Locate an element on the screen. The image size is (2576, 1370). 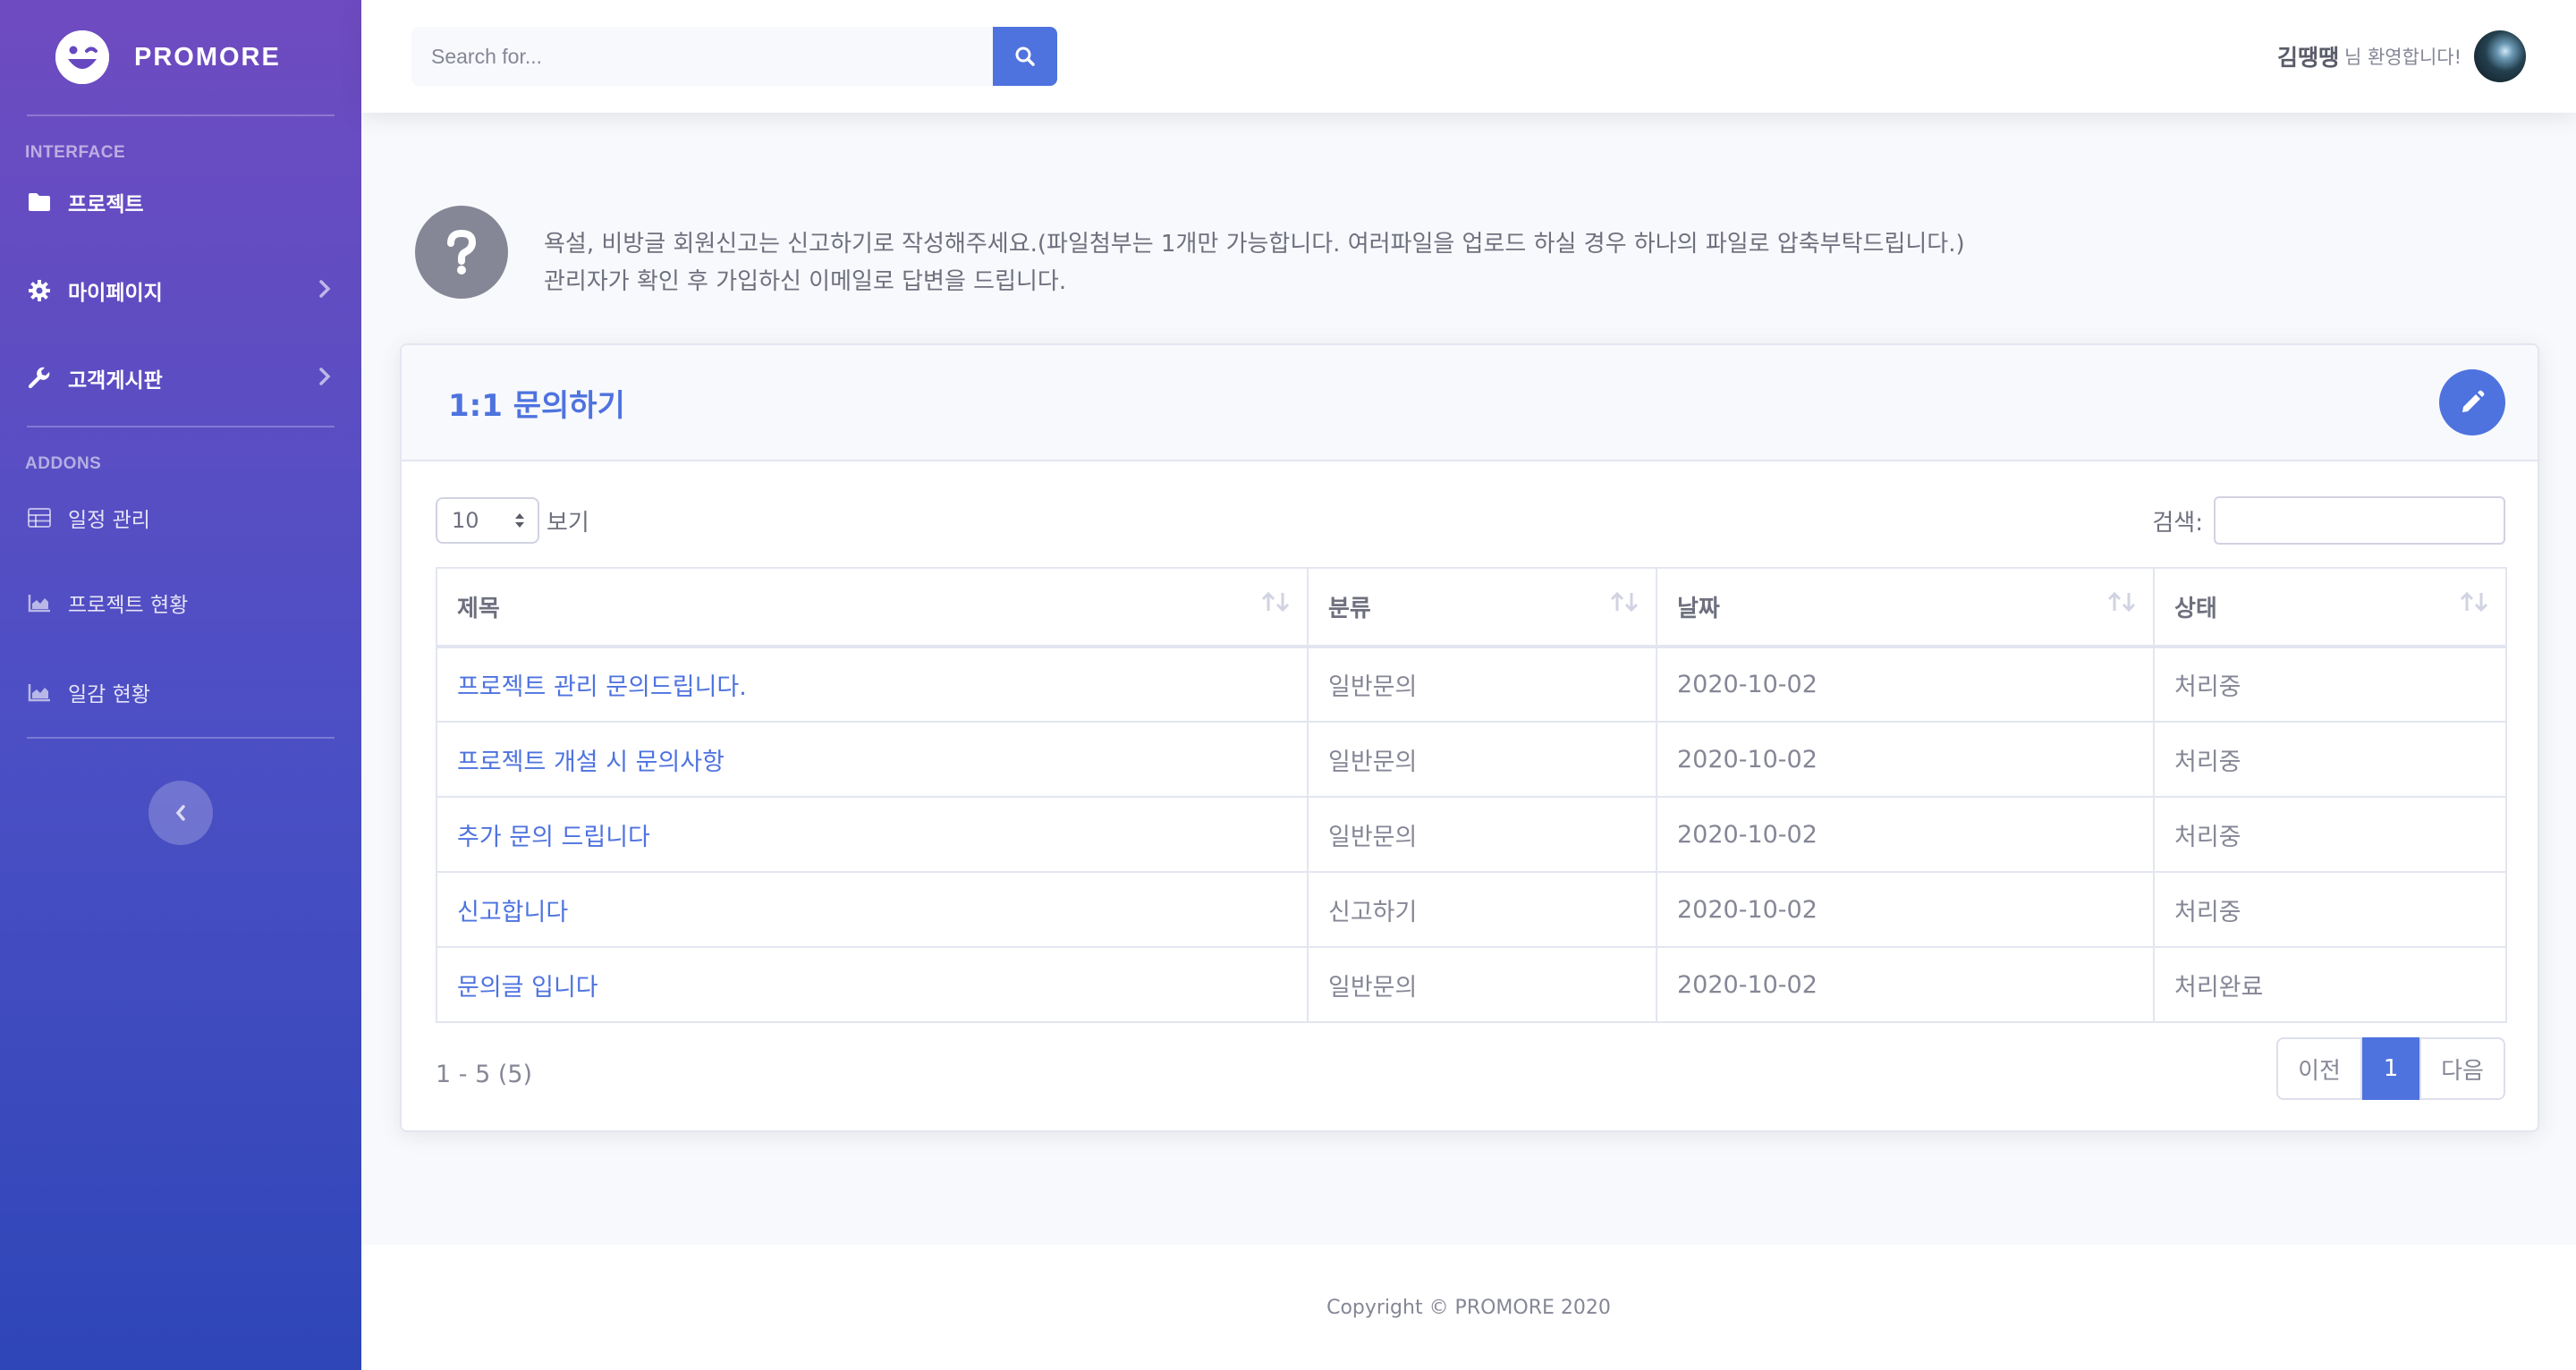
sidebar-item-board: 고객게시판 is located at coordinates (180, 378).